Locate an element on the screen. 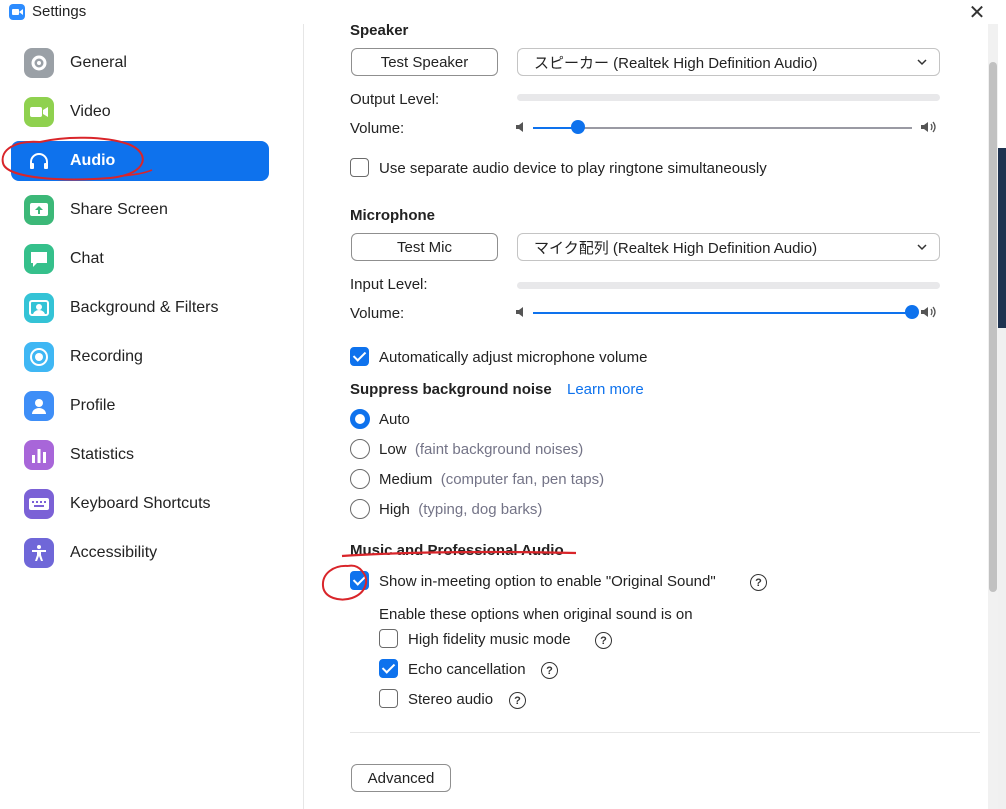  sidebar-item-label: Recording is located at coordinates (106, 356).